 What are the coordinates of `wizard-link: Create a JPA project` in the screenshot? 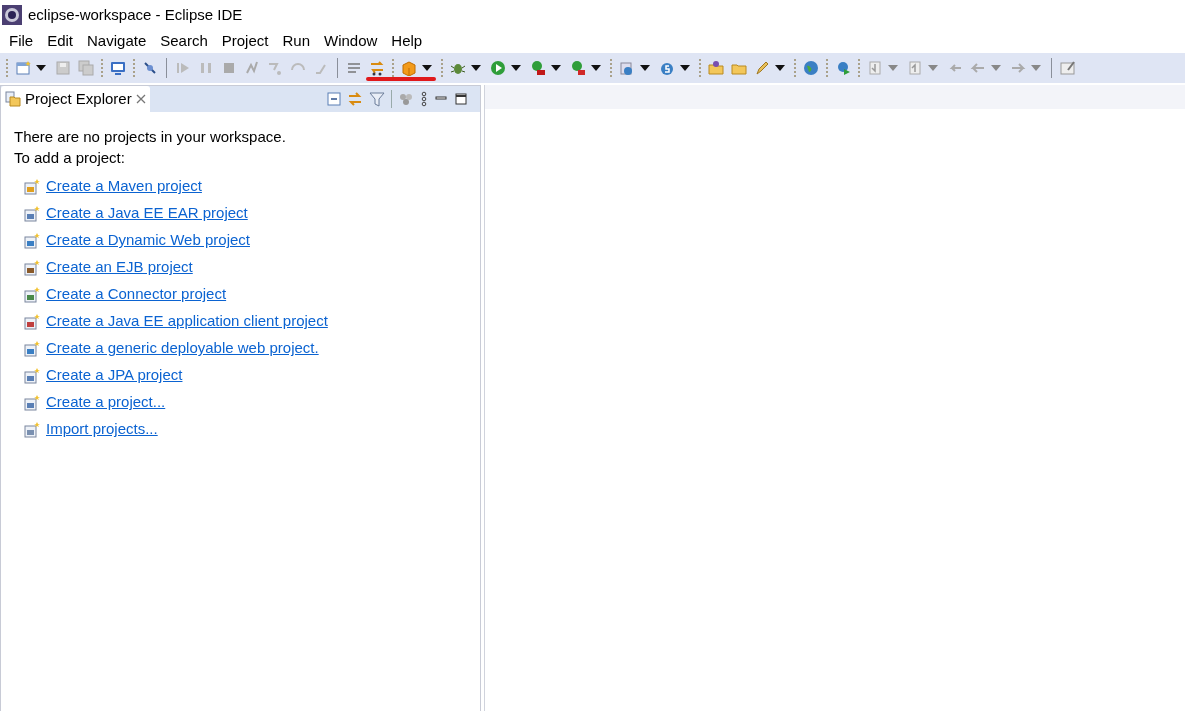 It's located at (114, 375).